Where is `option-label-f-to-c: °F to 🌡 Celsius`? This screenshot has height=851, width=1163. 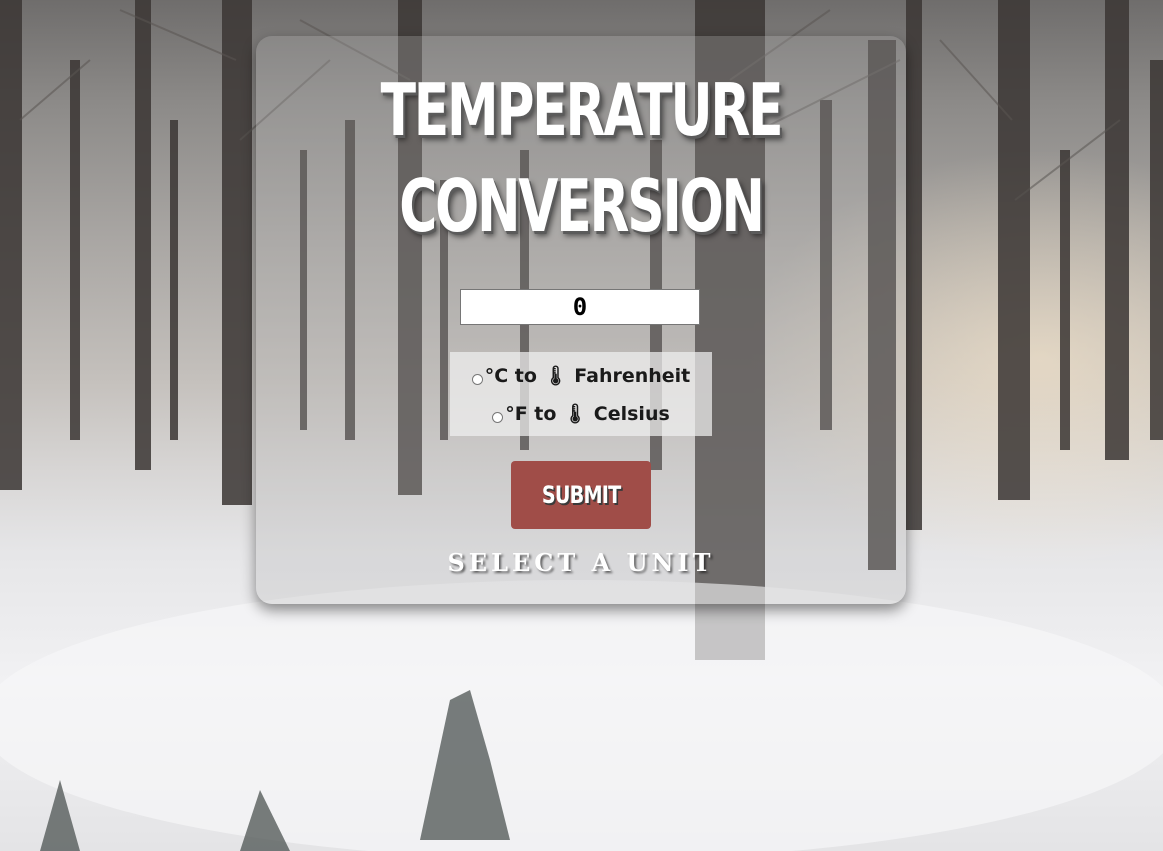 option-label-f-to-c: °F to 🌡 Celsius is located at coordinates (587, 414).